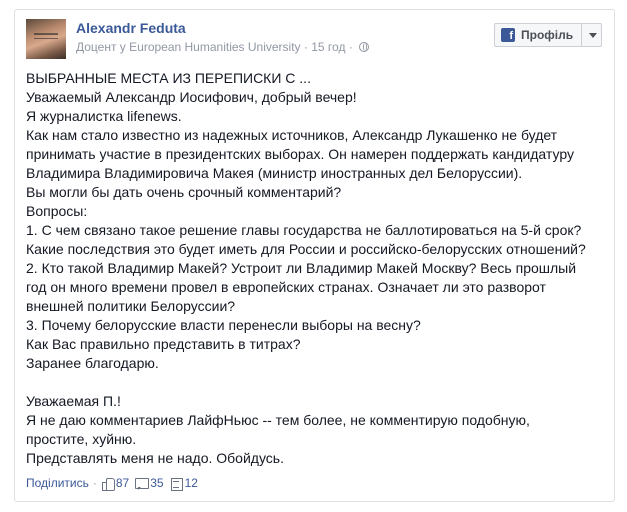 This screenshot has width=627, height=512. Describe the element at coordinates (81, 439) in the screenshot. I see `post-line: простите, хуйню.` at that location.